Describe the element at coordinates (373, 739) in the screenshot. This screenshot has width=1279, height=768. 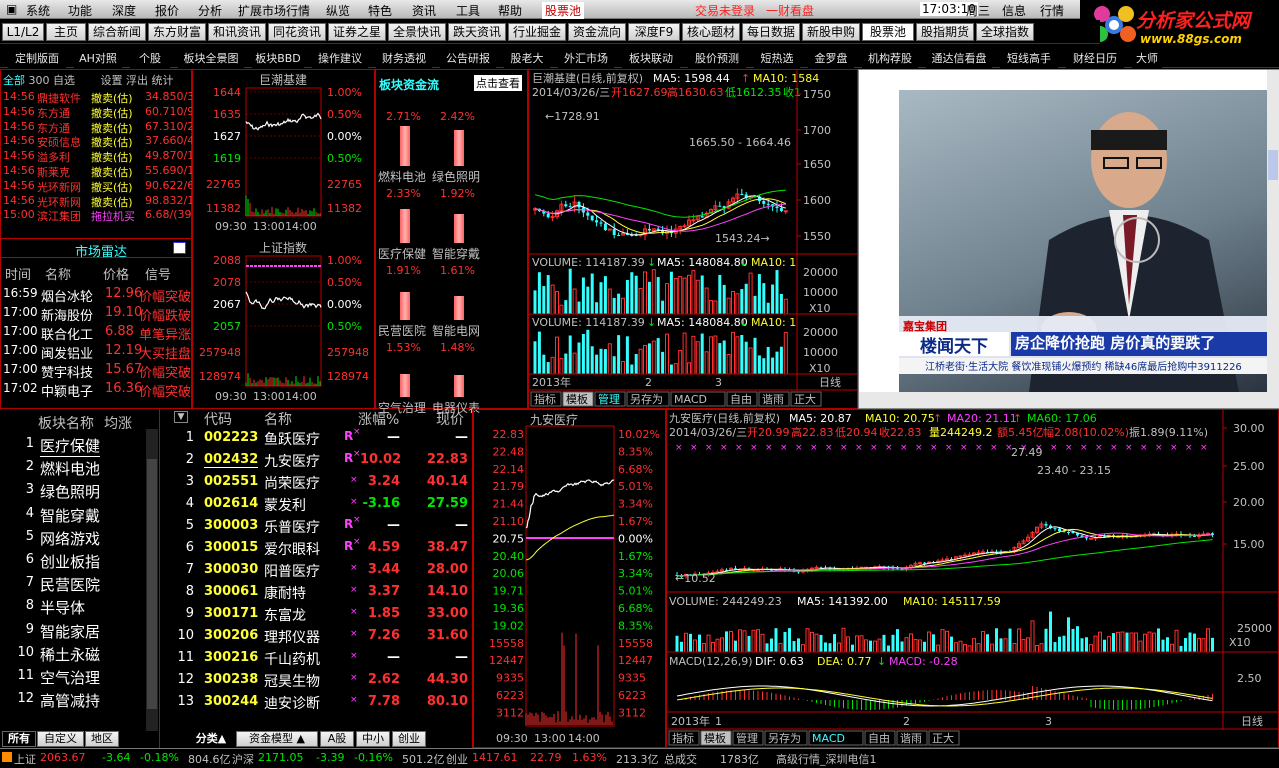
I see `stock-tab-3: 中小` at that location.